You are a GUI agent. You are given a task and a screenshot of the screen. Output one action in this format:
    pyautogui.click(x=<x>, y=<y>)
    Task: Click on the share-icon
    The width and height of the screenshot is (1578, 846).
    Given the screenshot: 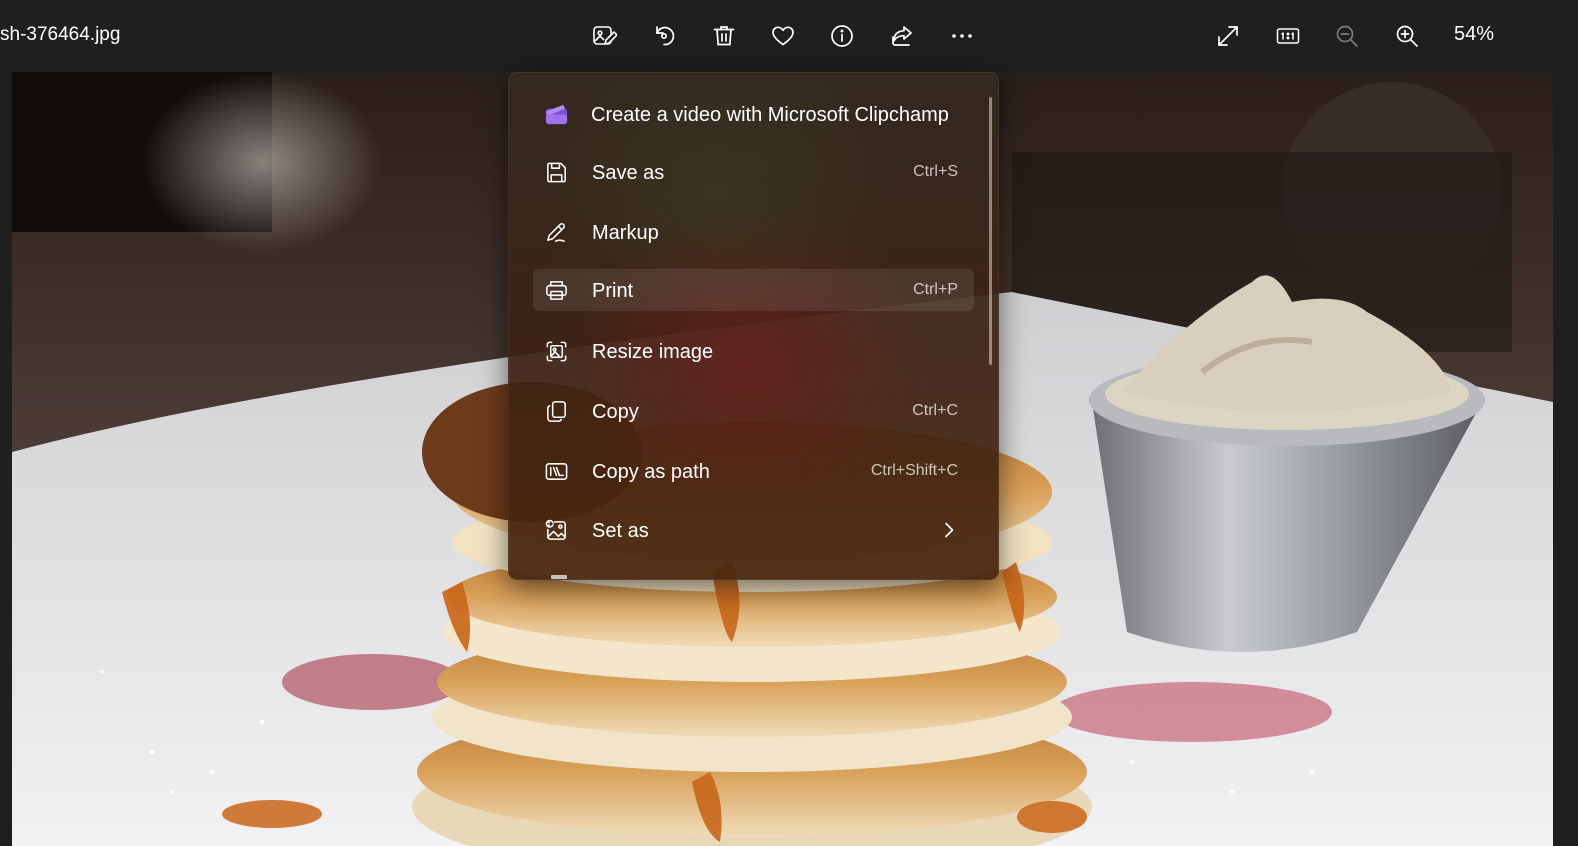 What is the action you would take?
    pyautogui.click(x=902, y=36)
    